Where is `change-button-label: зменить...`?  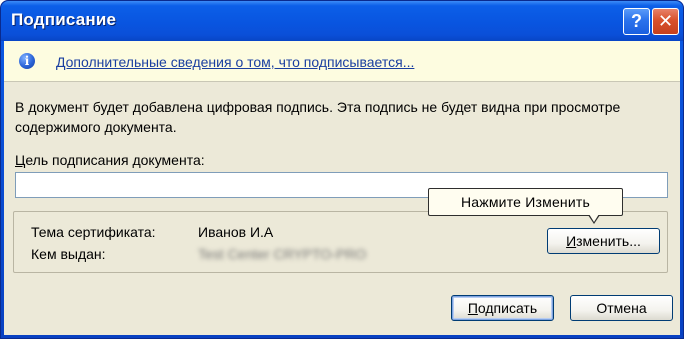 change-button-label: зменить... is located at coordinates (608, 241).